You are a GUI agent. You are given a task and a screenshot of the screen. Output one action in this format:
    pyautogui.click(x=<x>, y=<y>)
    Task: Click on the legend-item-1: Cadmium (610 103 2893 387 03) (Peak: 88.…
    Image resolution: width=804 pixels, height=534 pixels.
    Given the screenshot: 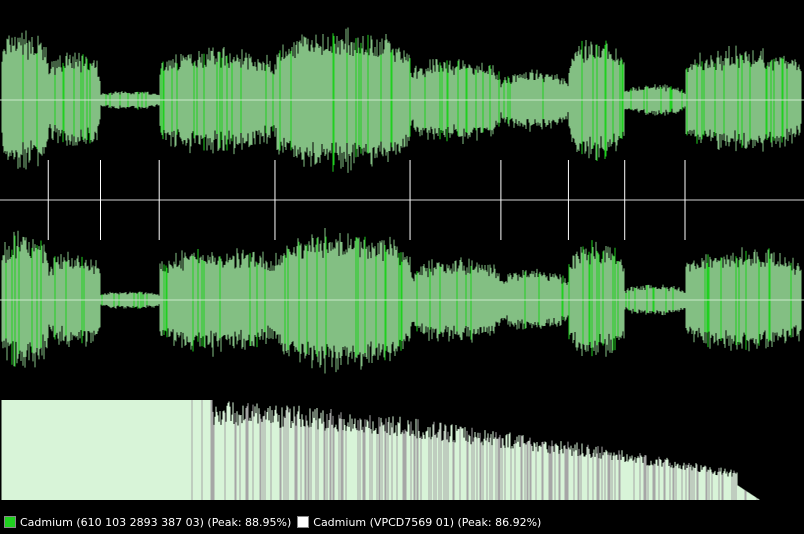 What is the action you would take?
    pyautogui.click(x=147, y=522)
    